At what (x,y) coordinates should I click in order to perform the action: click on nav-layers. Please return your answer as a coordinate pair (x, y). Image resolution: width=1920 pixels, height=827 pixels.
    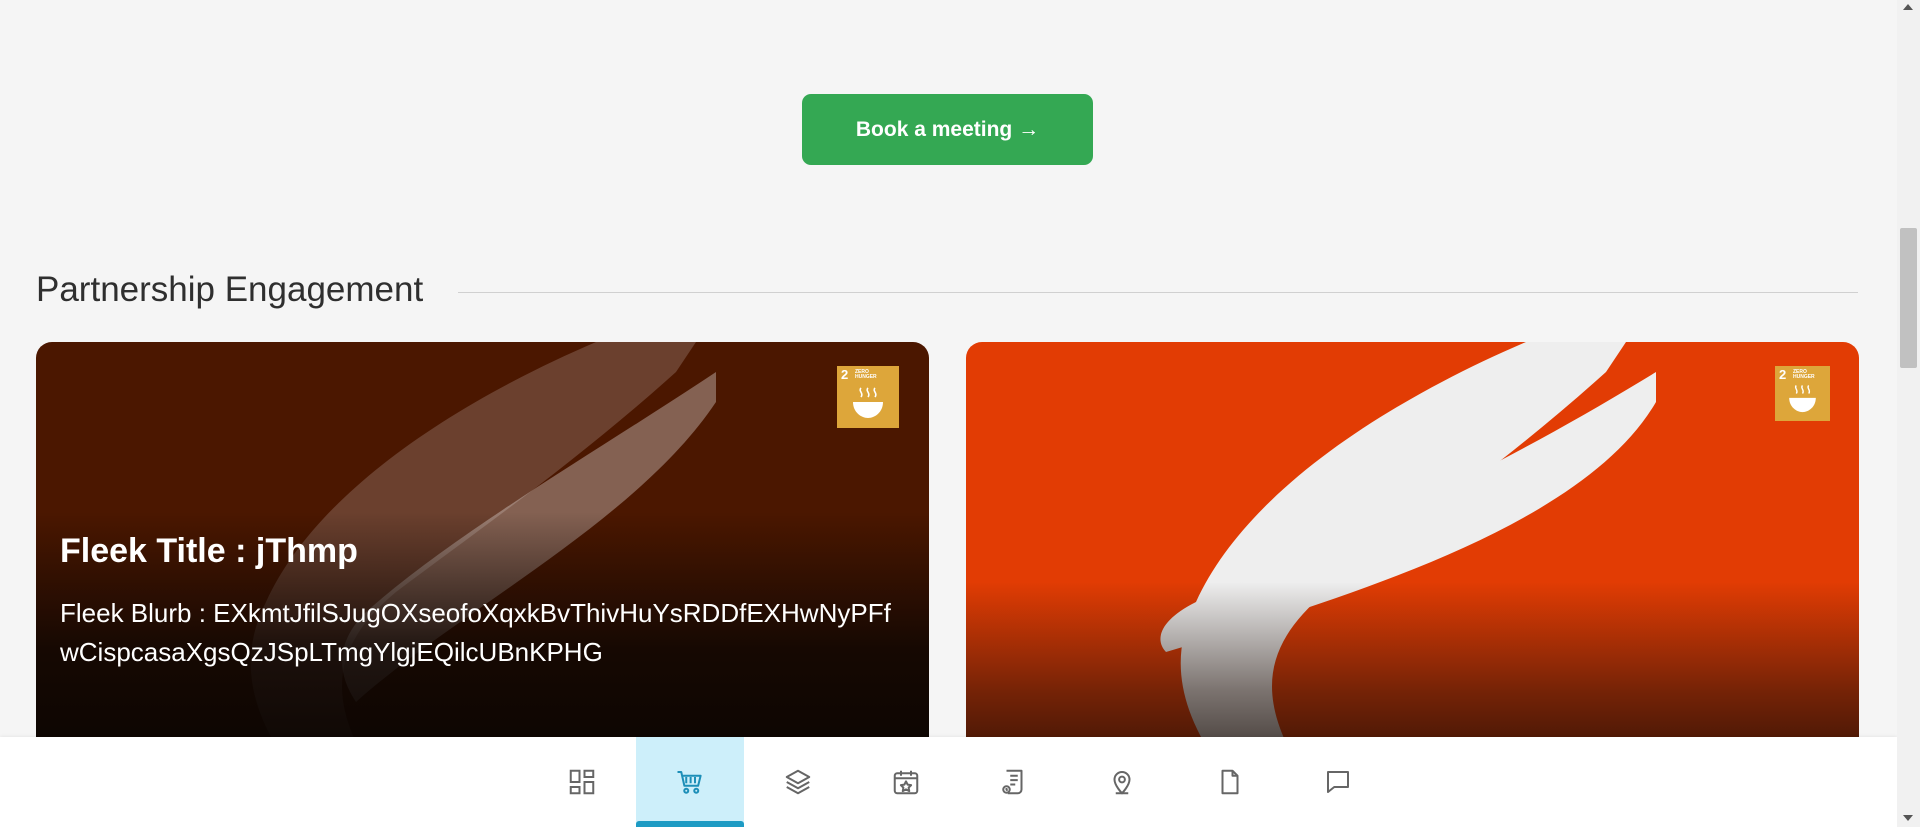
    Looking at the image, I should click on (798, 782).